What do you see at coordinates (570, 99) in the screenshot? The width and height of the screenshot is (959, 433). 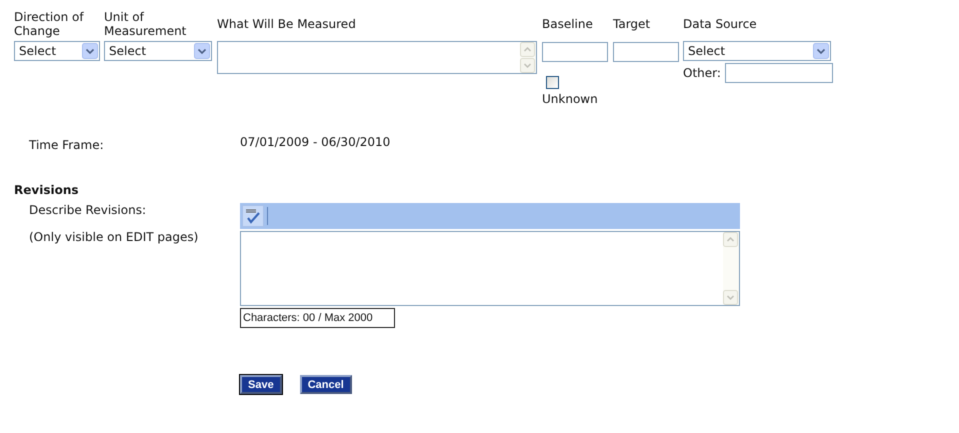 I see `checkbox-label: Unknown` at bounding box center [570, 99].